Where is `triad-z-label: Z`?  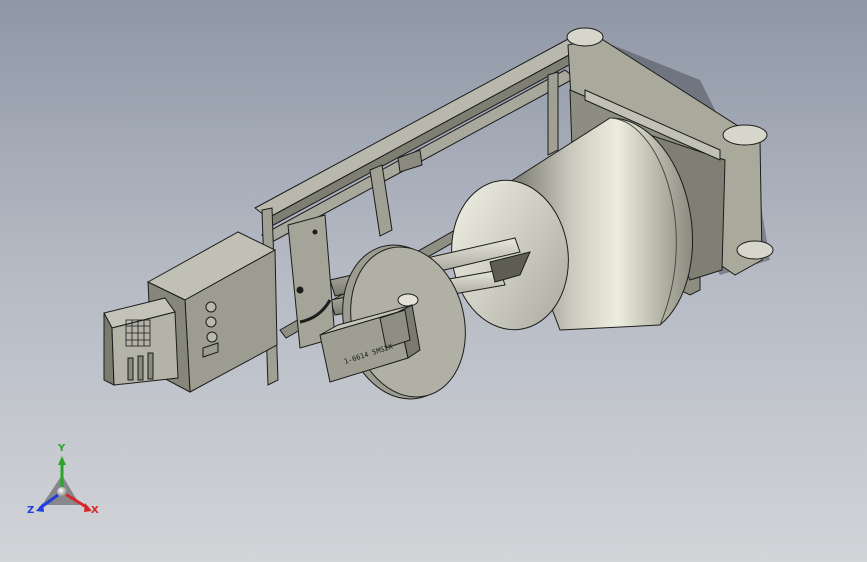 triad-z-label: Z is located at coordinates (31, 510).